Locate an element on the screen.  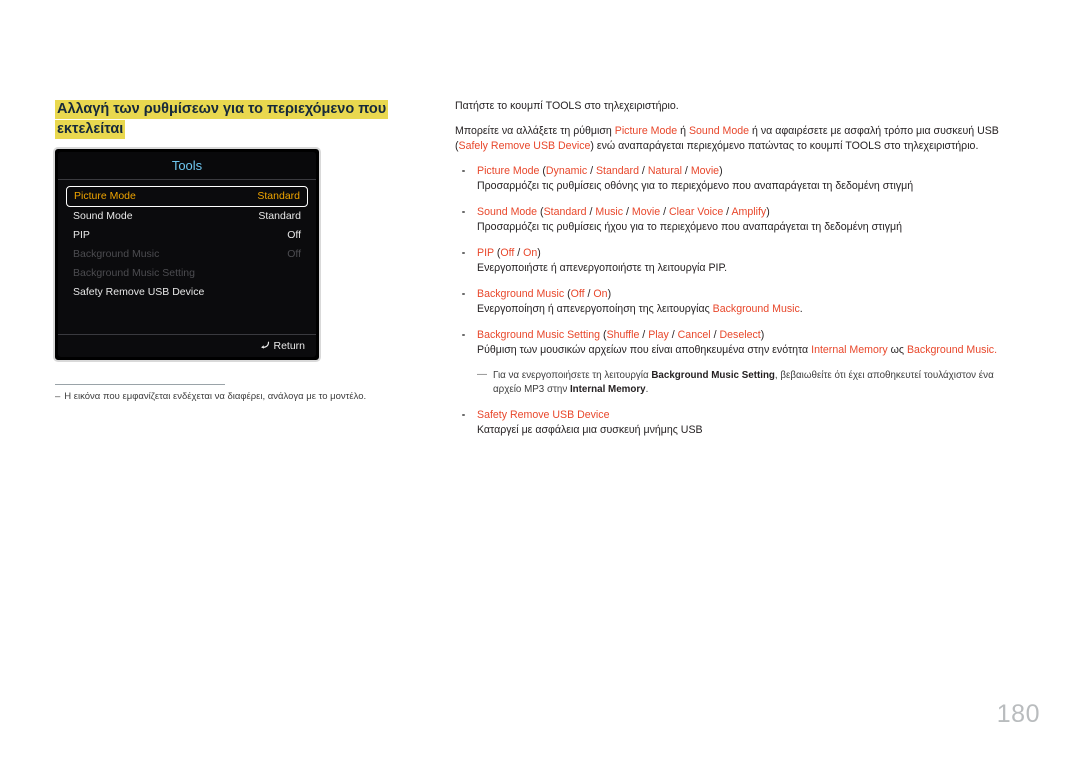
option-0: Standard is located at coordinates (565, 211).